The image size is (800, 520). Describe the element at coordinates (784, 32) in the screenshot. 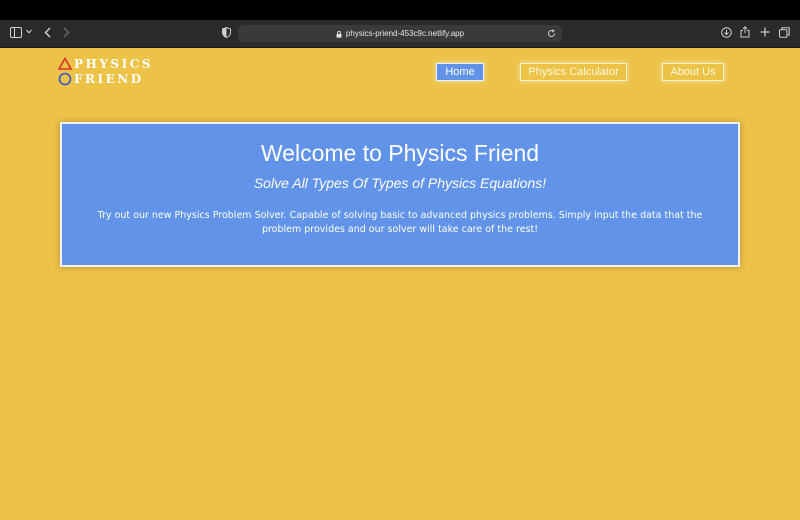

I see `tabs-overview-icon` at that location.